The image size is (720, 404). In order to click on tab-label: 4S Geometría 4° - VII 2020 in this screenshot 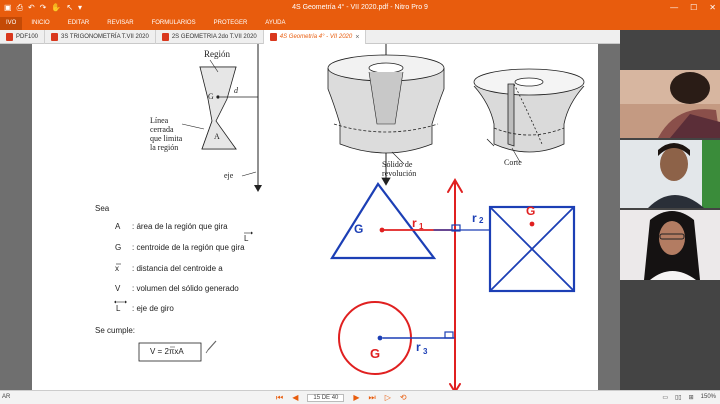, I will do `click(316, 37)`.